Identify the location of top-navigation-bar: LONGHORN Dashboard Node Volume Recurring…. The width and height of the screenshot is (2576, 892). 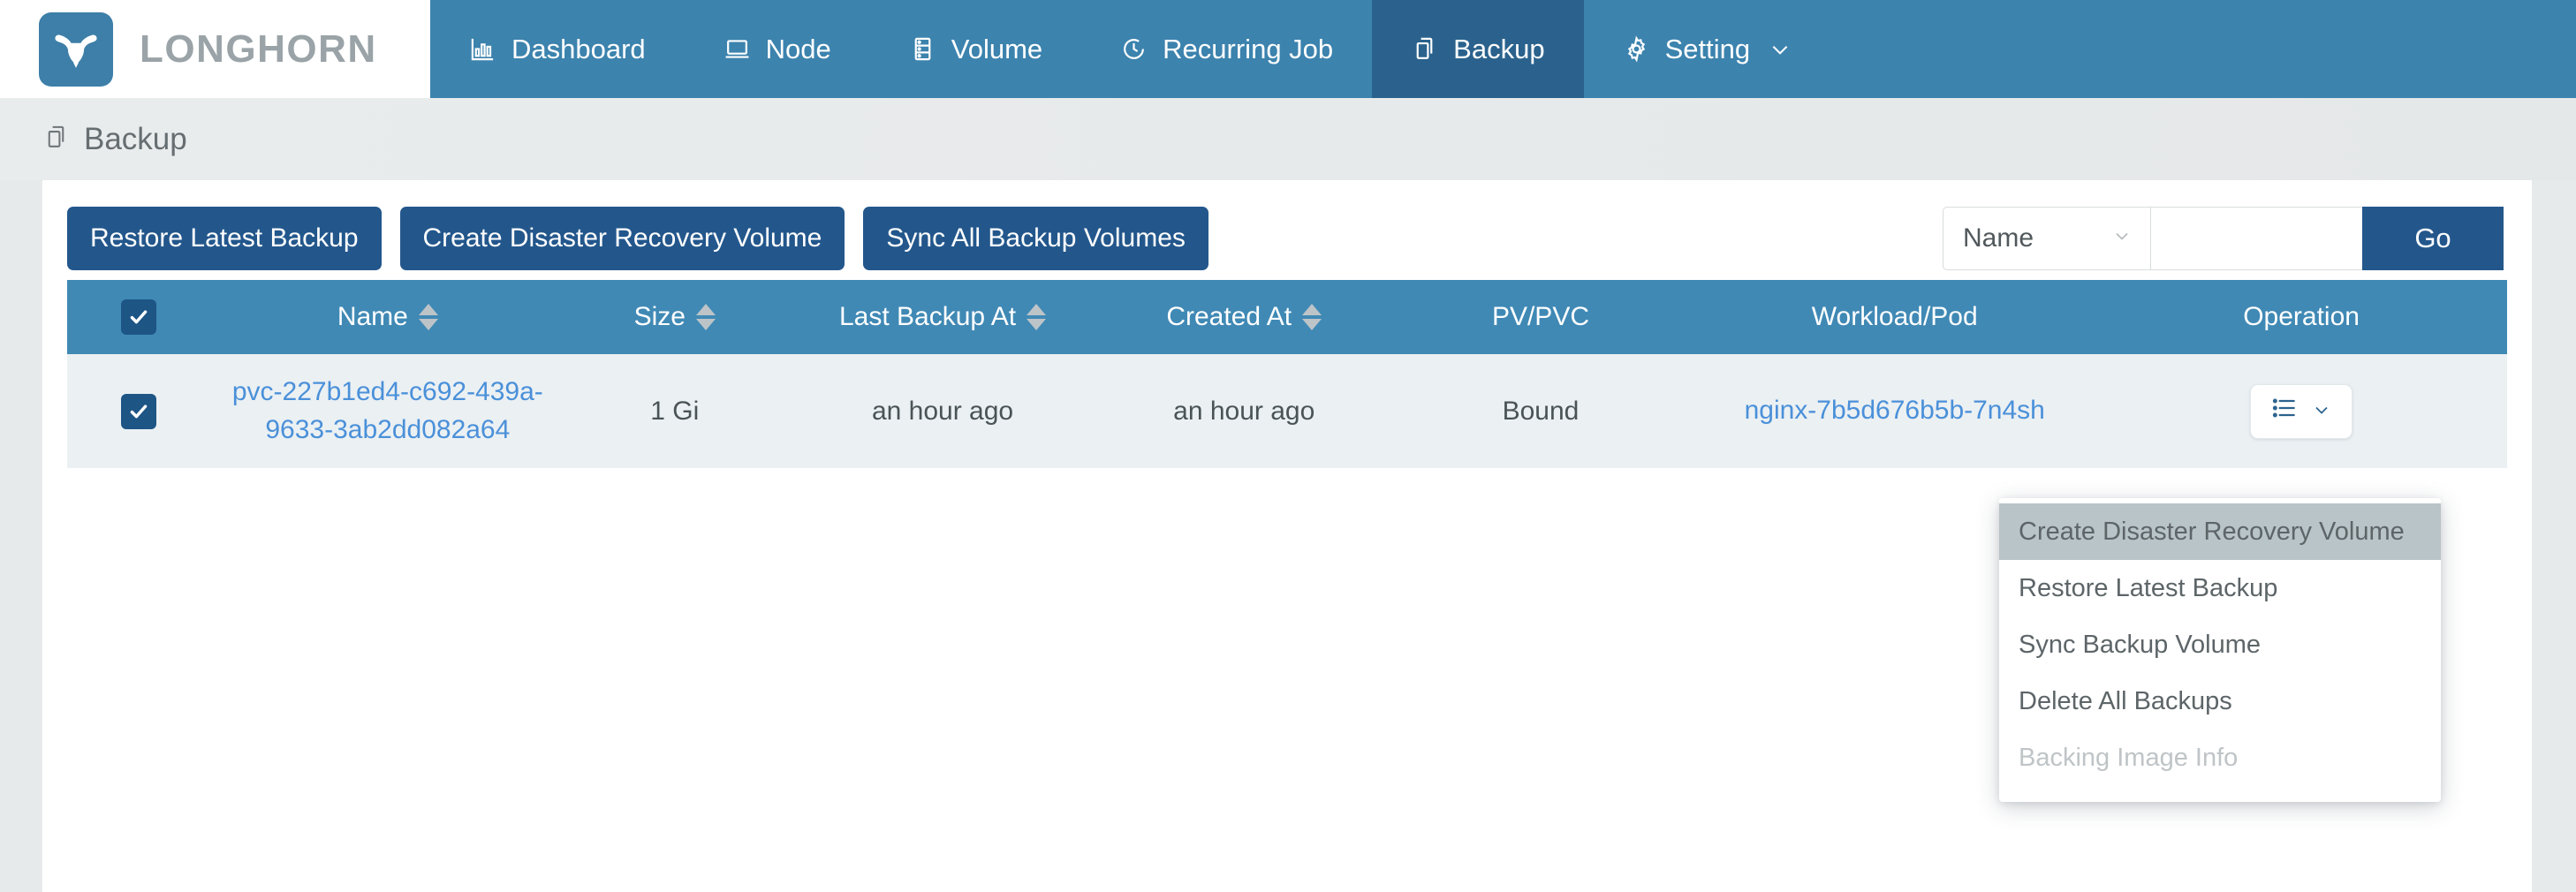
(1288, 49).